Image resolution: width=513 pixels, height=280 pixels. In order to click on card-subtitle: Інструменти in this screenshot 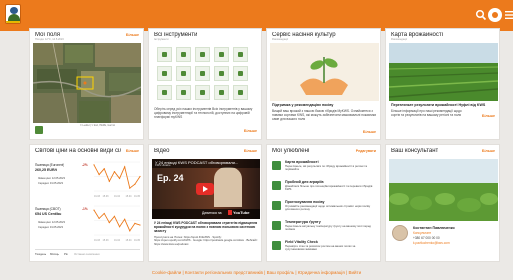, I will do `click(161, 39)`.